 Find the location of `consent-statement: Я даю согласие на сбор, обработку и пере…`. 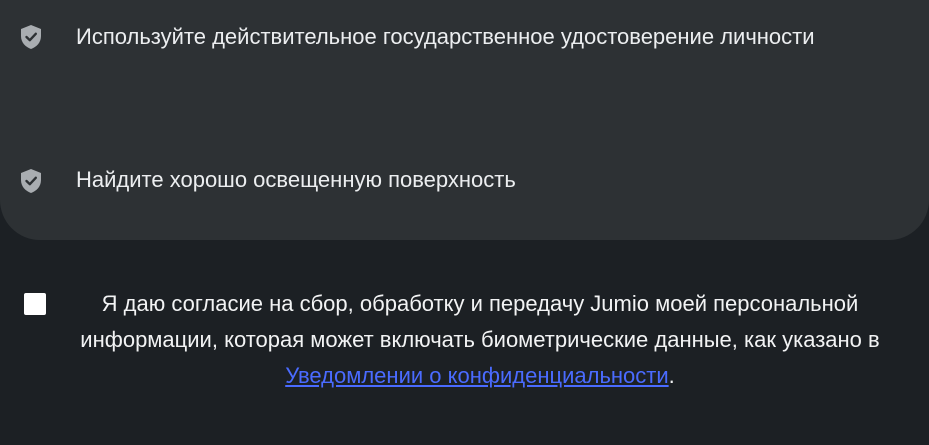

consent-statement: Я даю согласие на сбор, обработку и пере… is located at coordinates (480, 321).